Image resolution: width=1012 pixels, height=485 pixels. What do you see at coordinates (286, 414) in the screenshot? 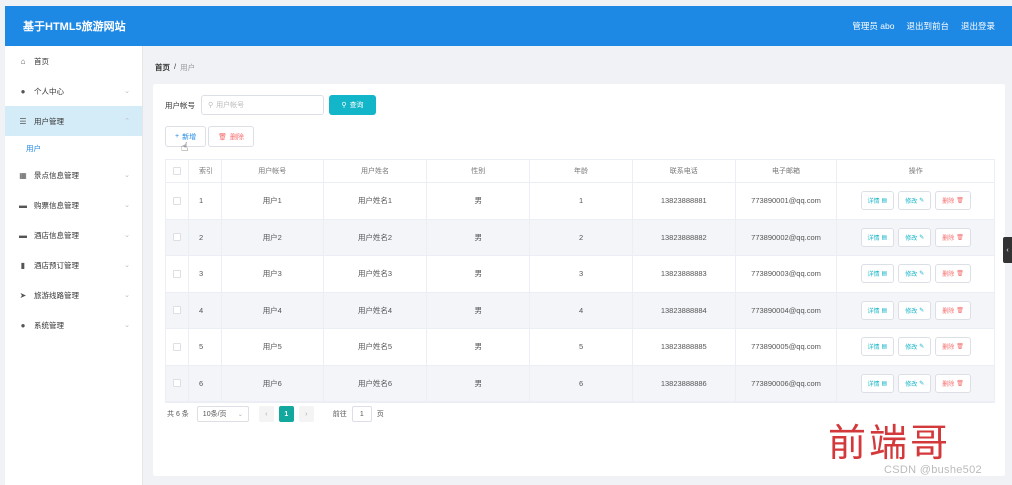
I see `page-number-active: 1` at bounding box center [286, 414].